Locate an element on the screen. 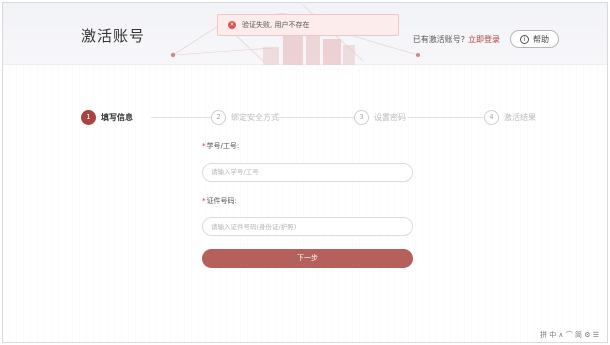  header-actions: 已有激活账号? 立即登录 i 帮助 is located at coordinates (486, 39).